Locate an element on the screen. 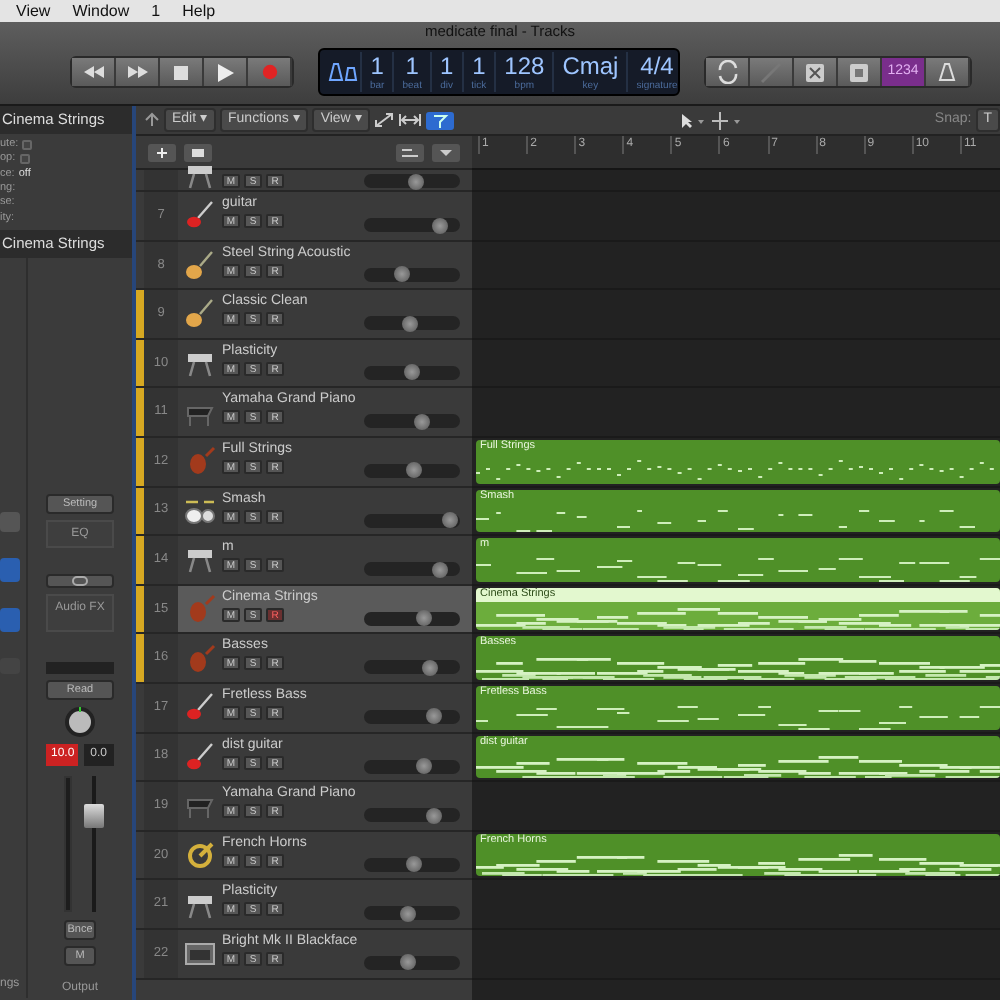  s-square-icon is located at coordinates (859, 72).